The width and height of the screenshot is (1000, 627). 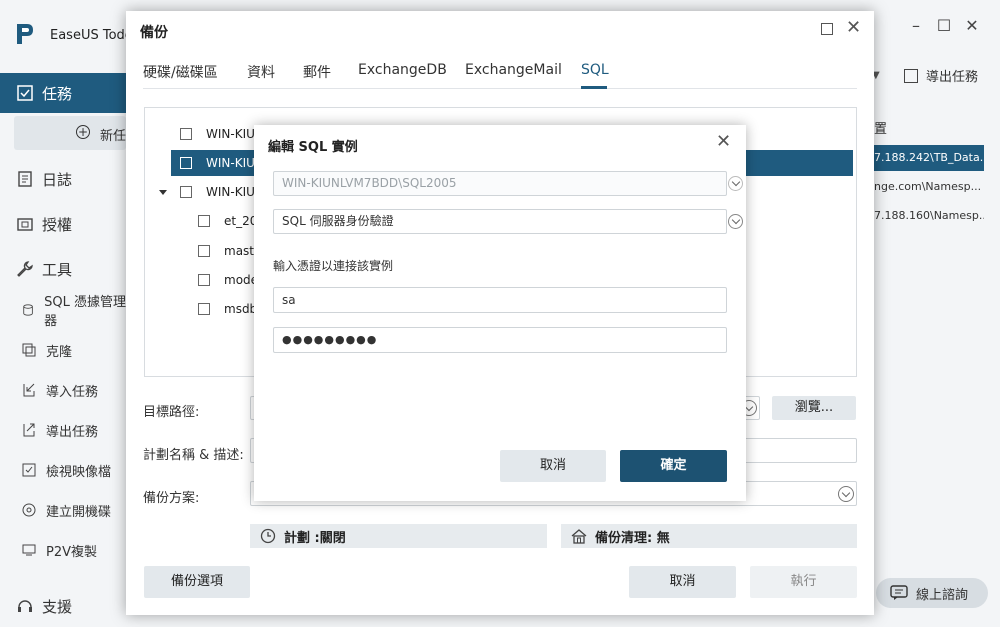 I want to click on dialog-title: 備份, so click(x=154, y=33).